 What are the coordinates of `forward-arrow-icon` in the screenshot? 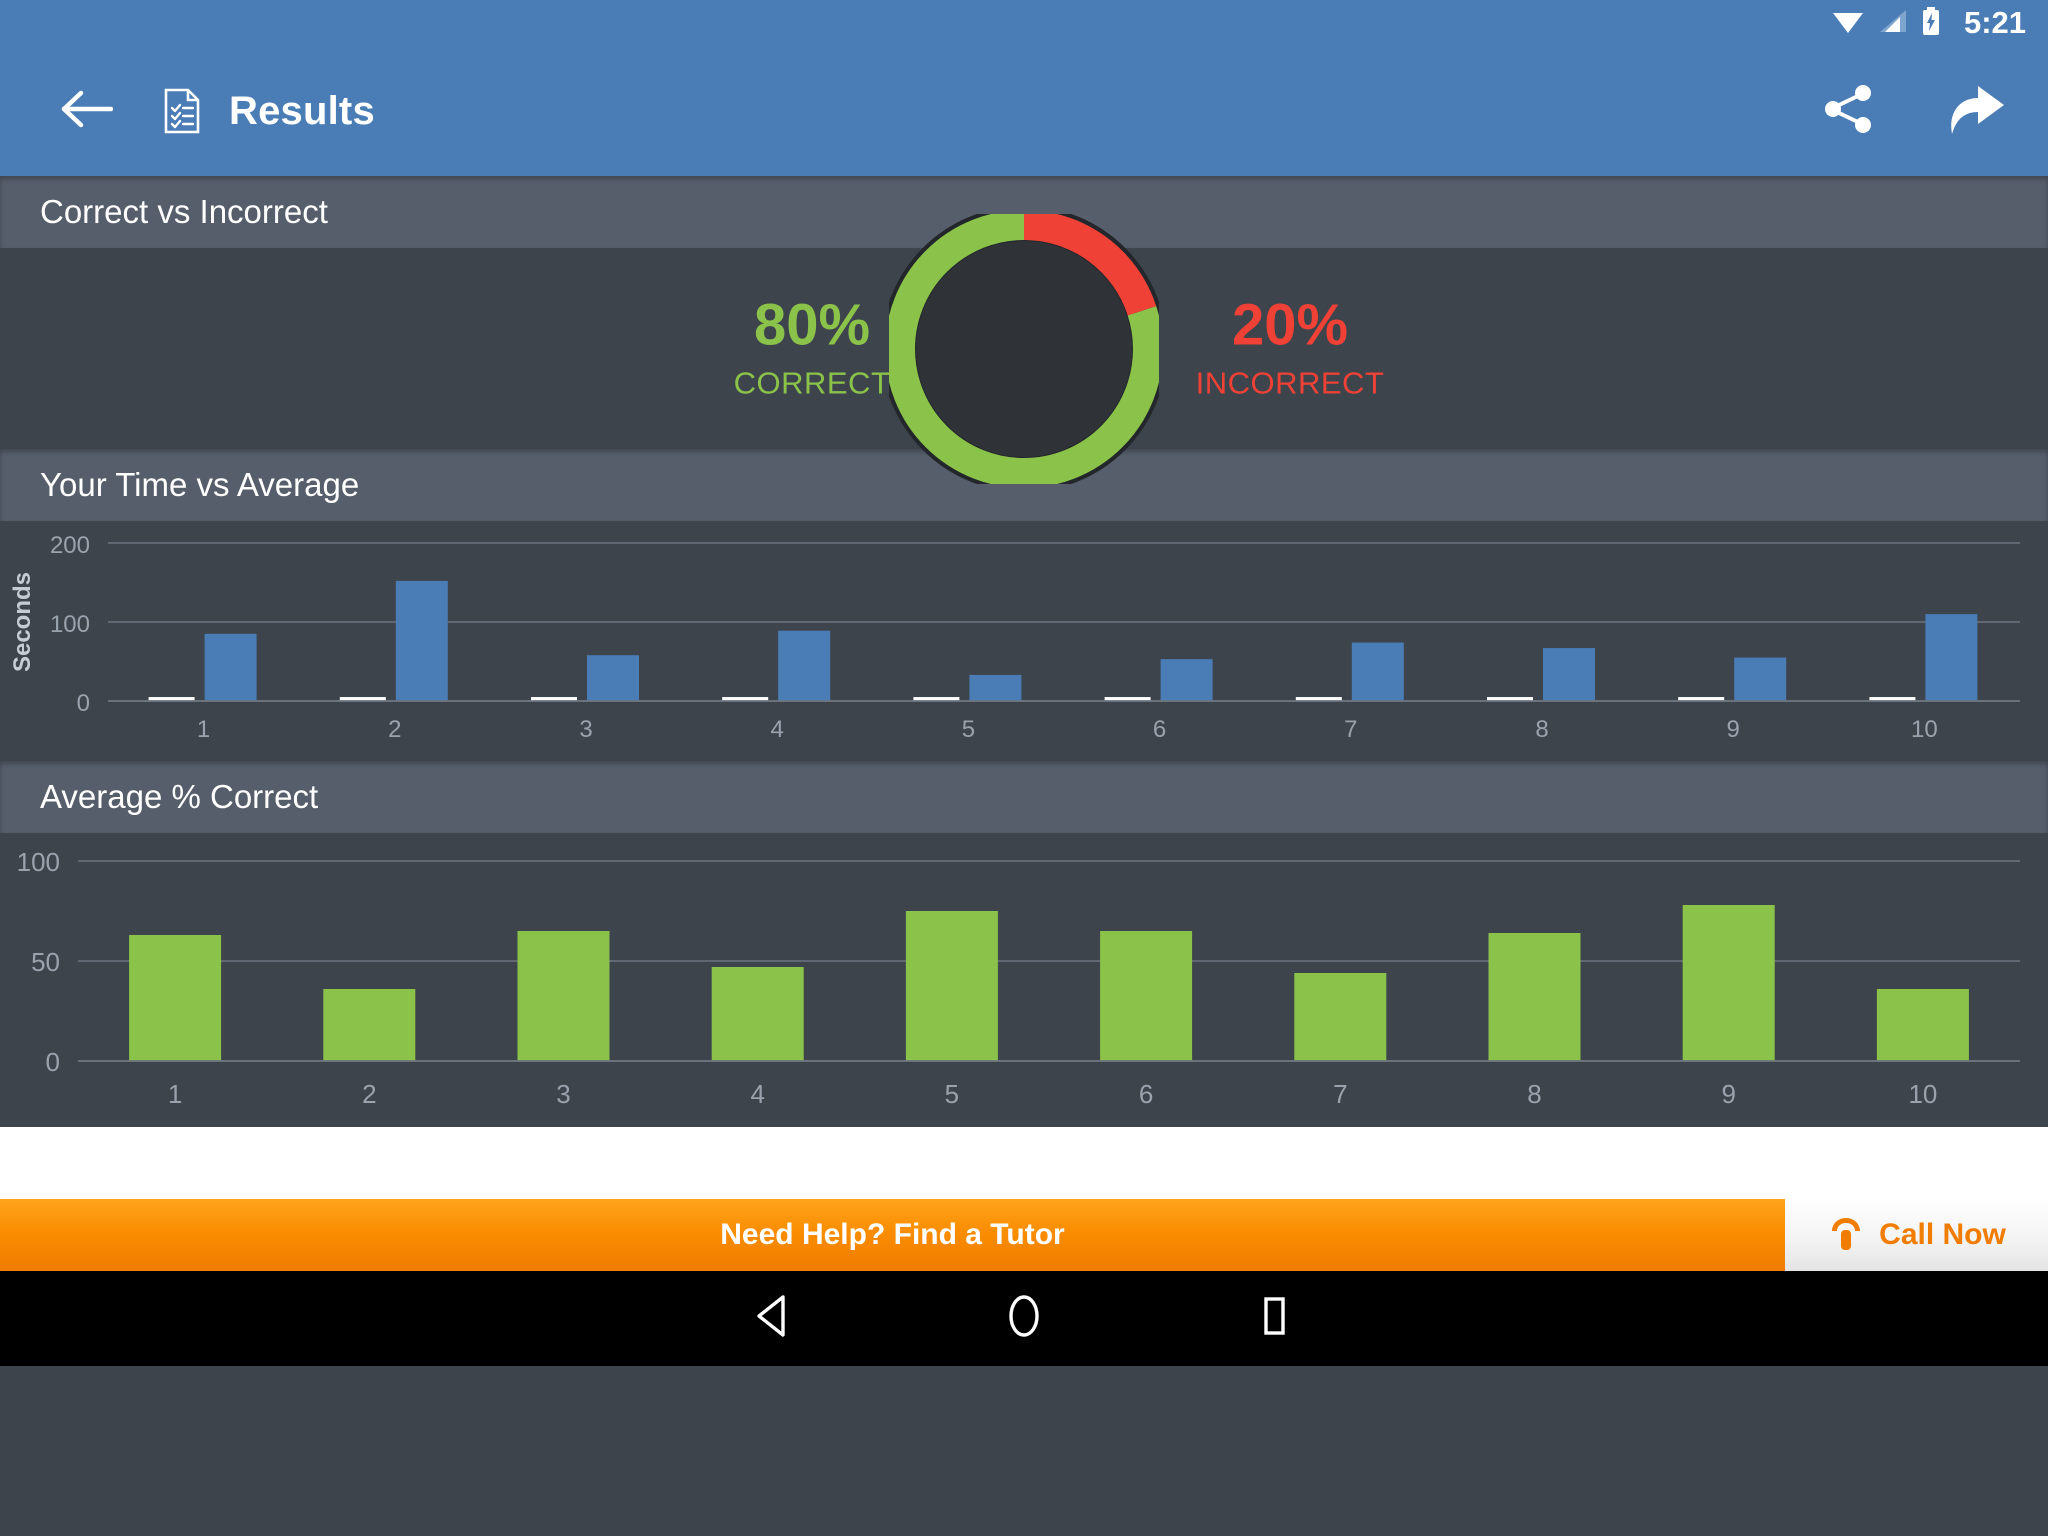 It's located at (1977, 111).